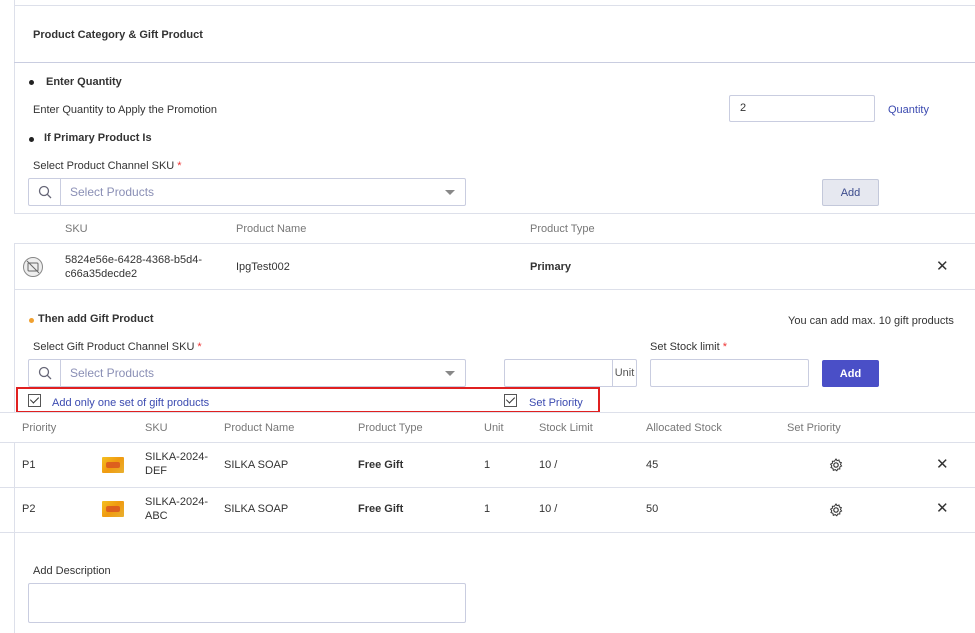 The width and height of the screenshot is (975, 633). I want to click on gift-select-placeholder: Select Products, so click(112, 373).